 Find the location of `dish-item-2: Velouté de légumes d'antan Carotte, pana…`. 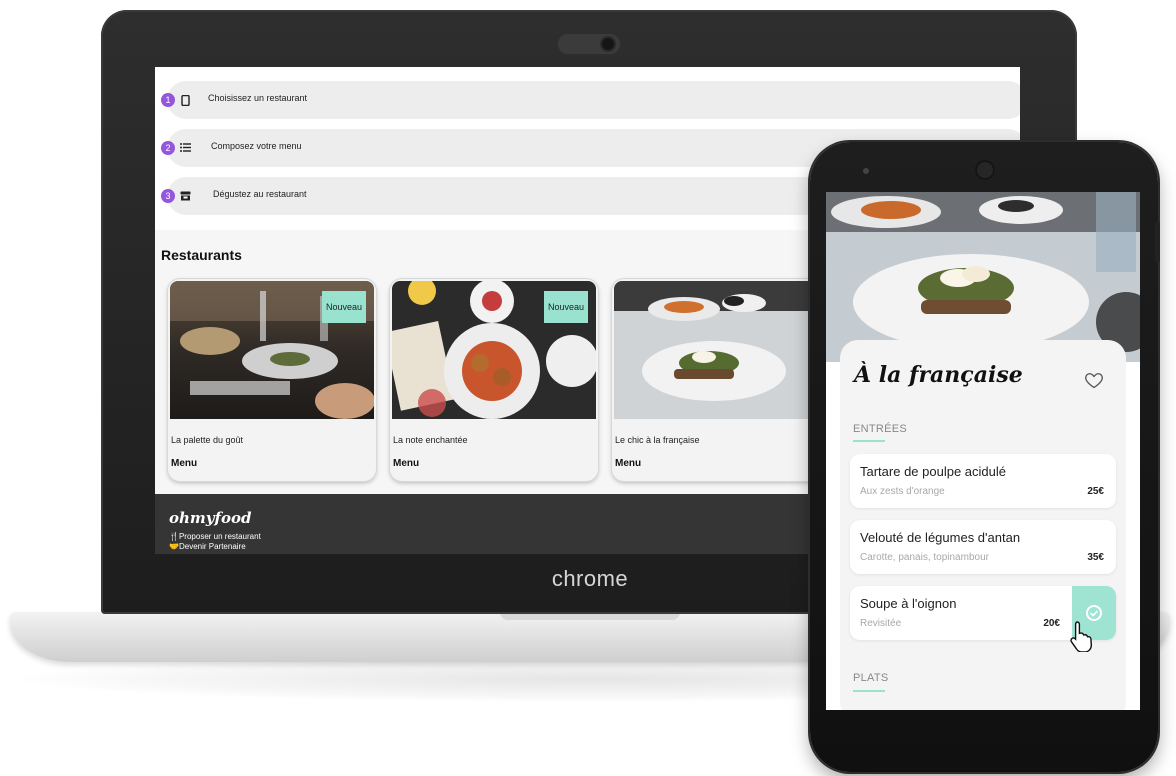

dish-item-2: Velouté de légumes d'antan Carotte, pana… is located at coordinates (983, 547).